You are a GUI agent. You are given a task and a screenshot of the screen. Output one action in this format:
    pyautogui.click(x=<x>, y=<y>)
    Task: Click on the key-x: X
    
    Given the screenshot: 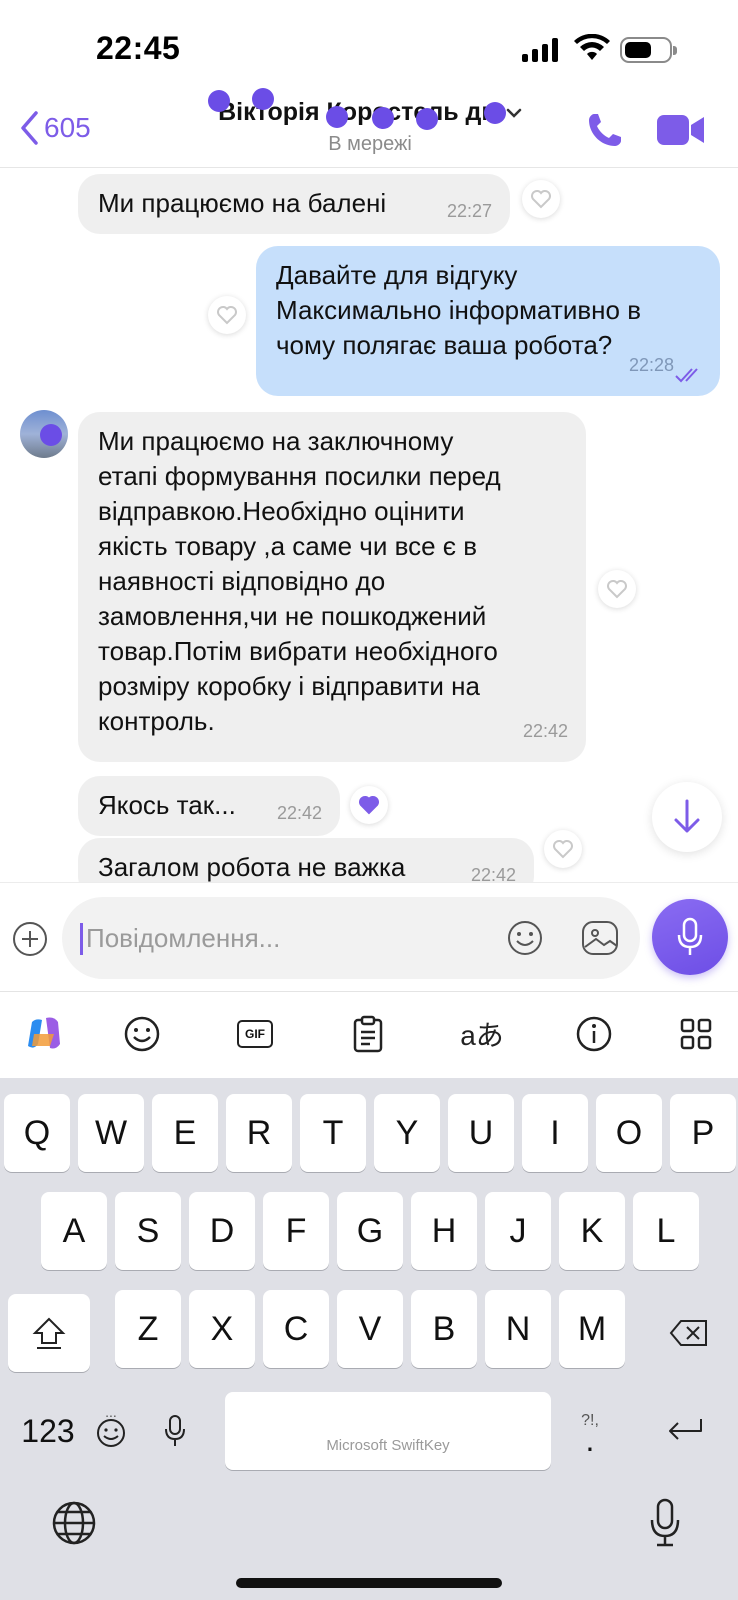 What is the action you would take?
    pyautogui.click(x=222, y=1329)
    